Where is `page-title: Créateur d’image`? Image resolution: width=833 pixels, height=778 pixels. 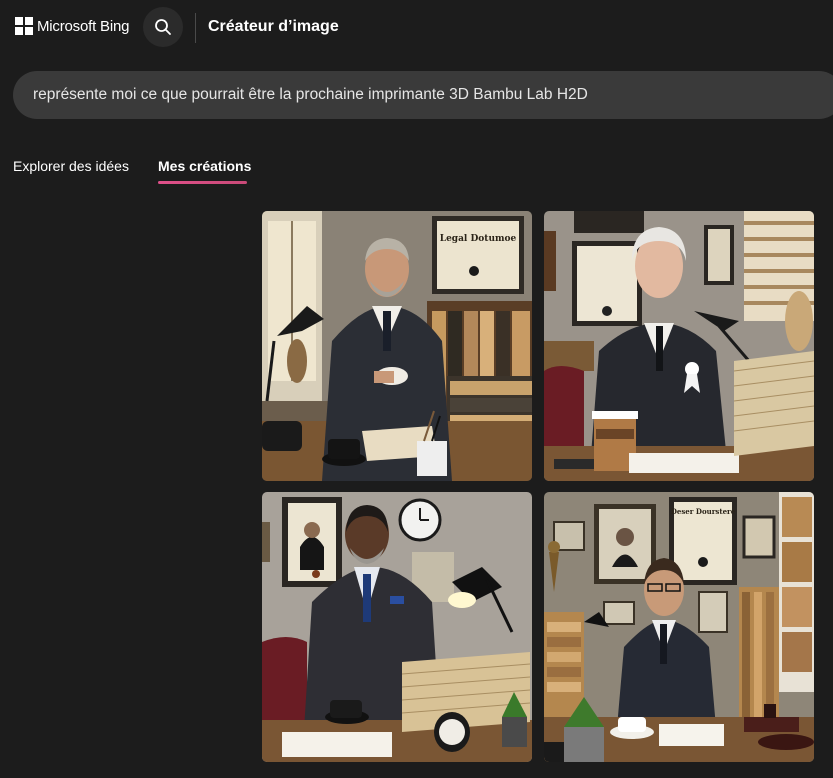
page-title: Créateur d’image is located at coordinates (273, 26).